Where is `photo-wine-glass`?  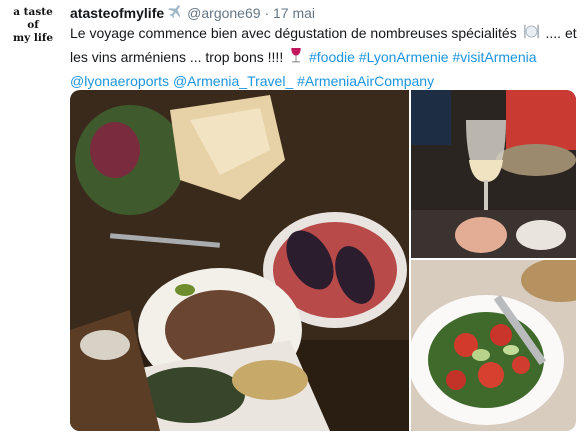 photo-wine-glass is located at coordinates (493, 174).